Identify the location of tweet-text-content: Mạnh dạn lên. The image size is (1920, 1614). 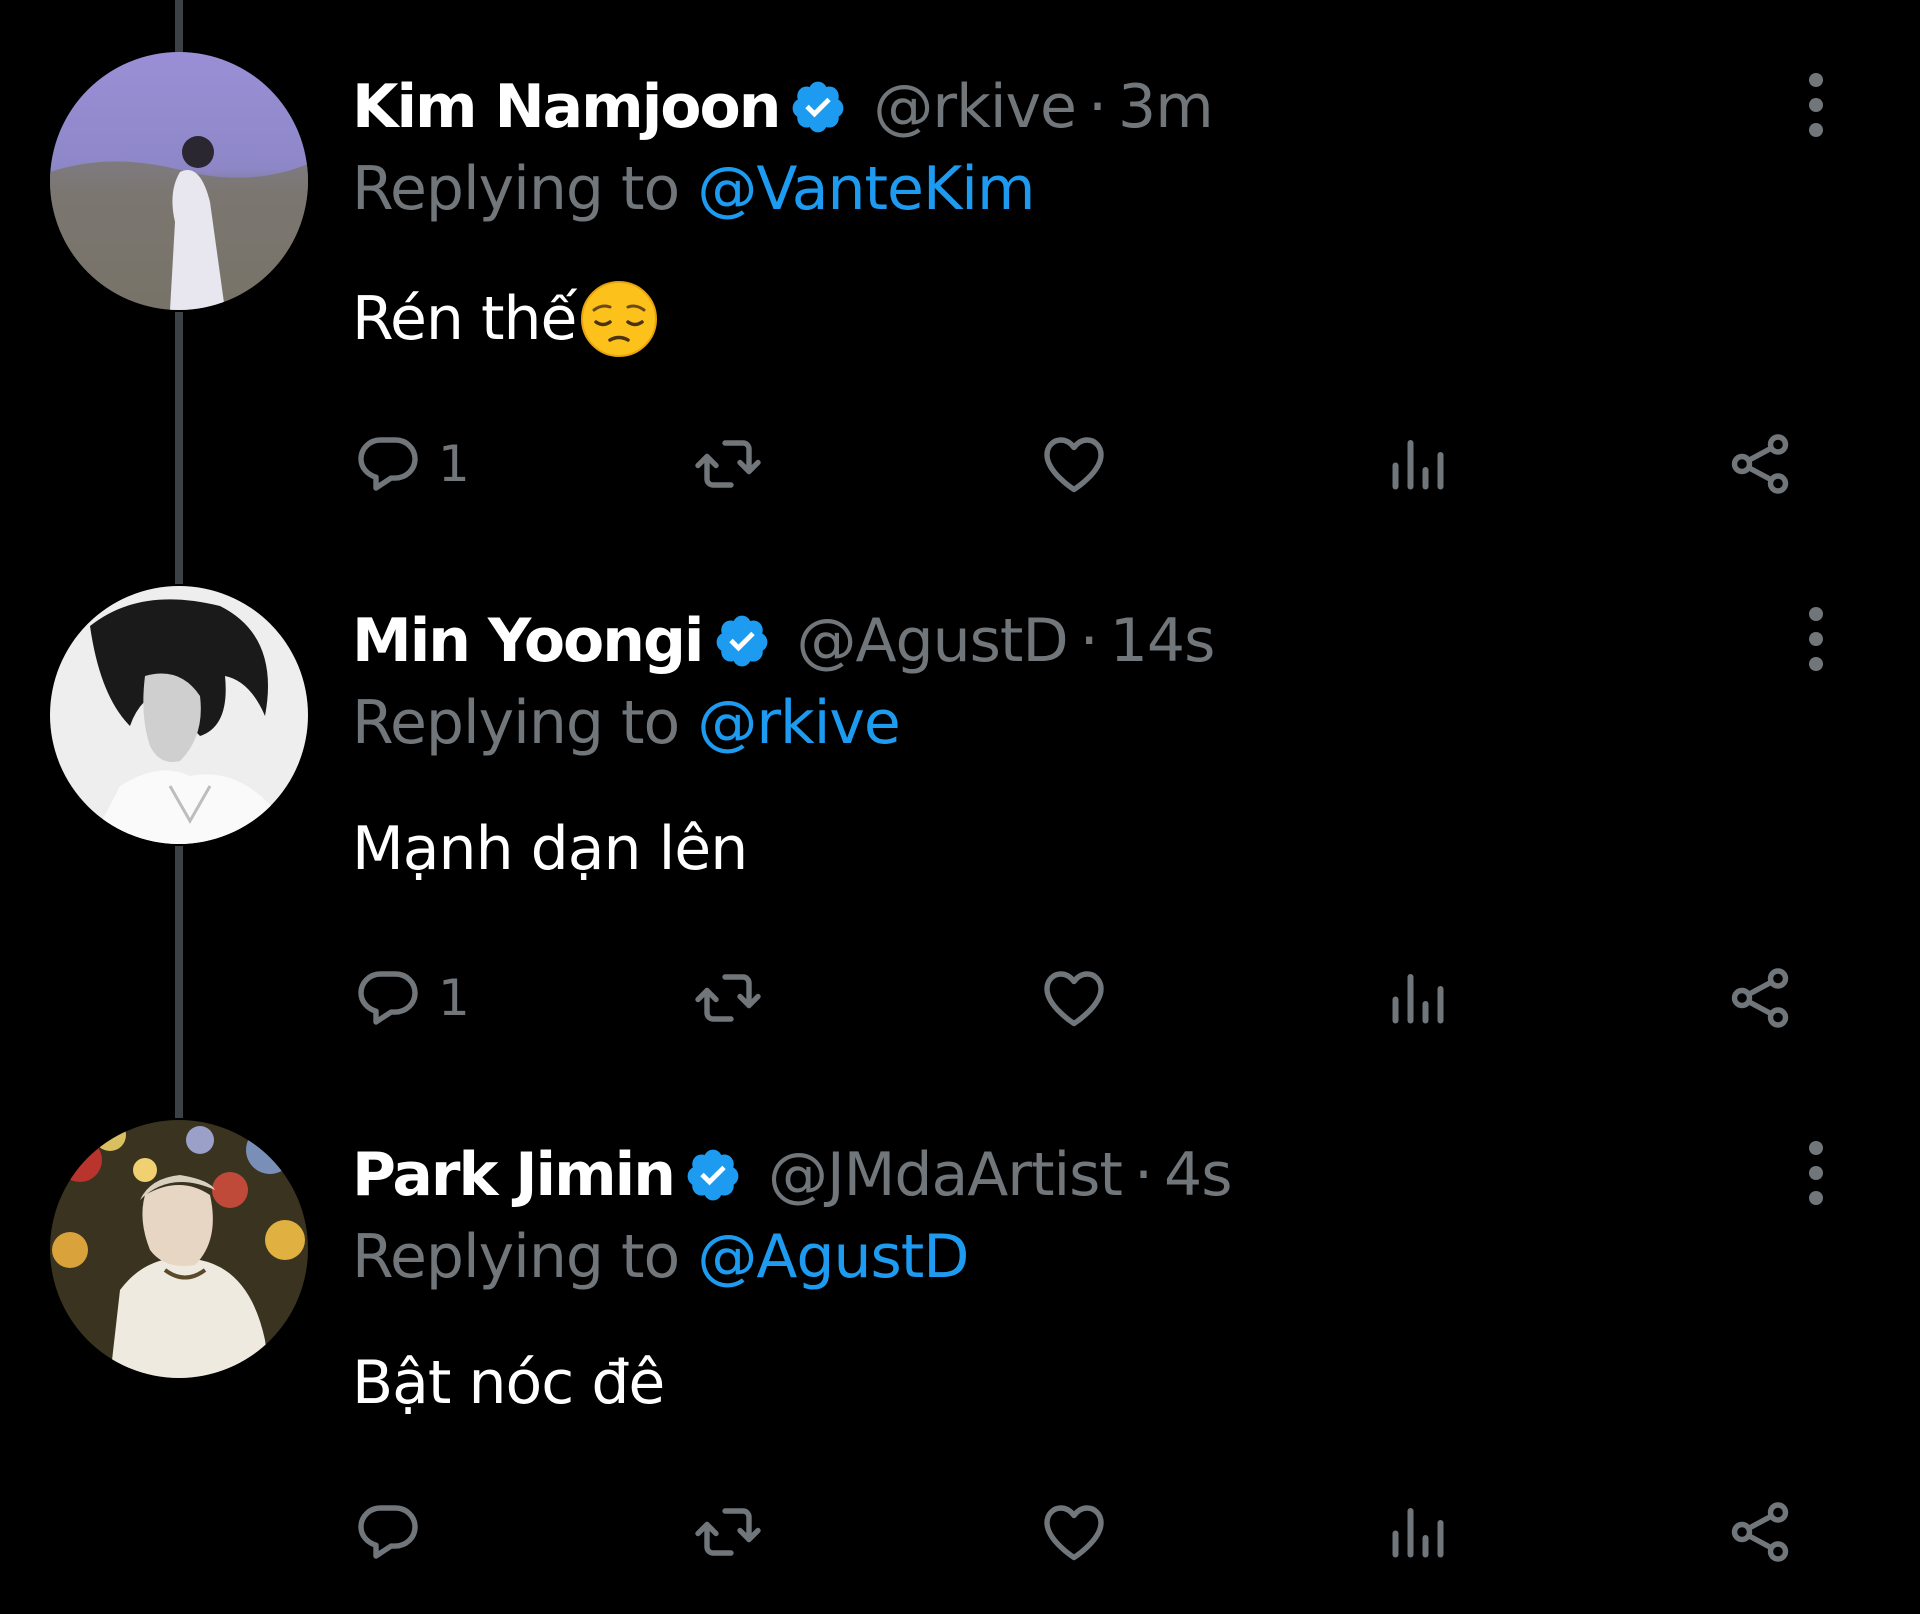
(550, 849).